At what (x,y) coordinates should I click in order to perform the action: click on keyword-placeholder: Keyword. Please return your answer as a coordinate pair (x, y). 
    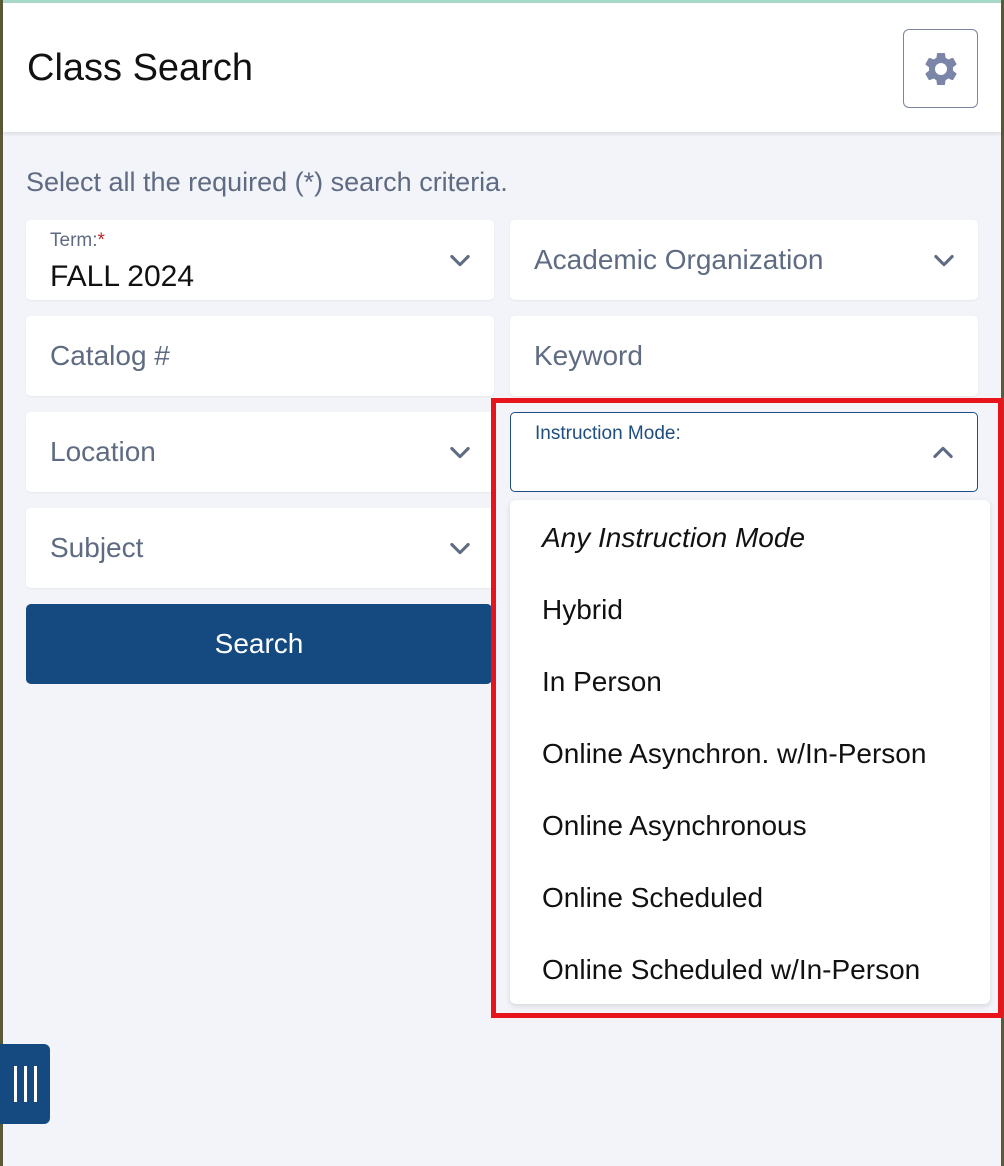
    Looking at the image, I should click on (588, 355).